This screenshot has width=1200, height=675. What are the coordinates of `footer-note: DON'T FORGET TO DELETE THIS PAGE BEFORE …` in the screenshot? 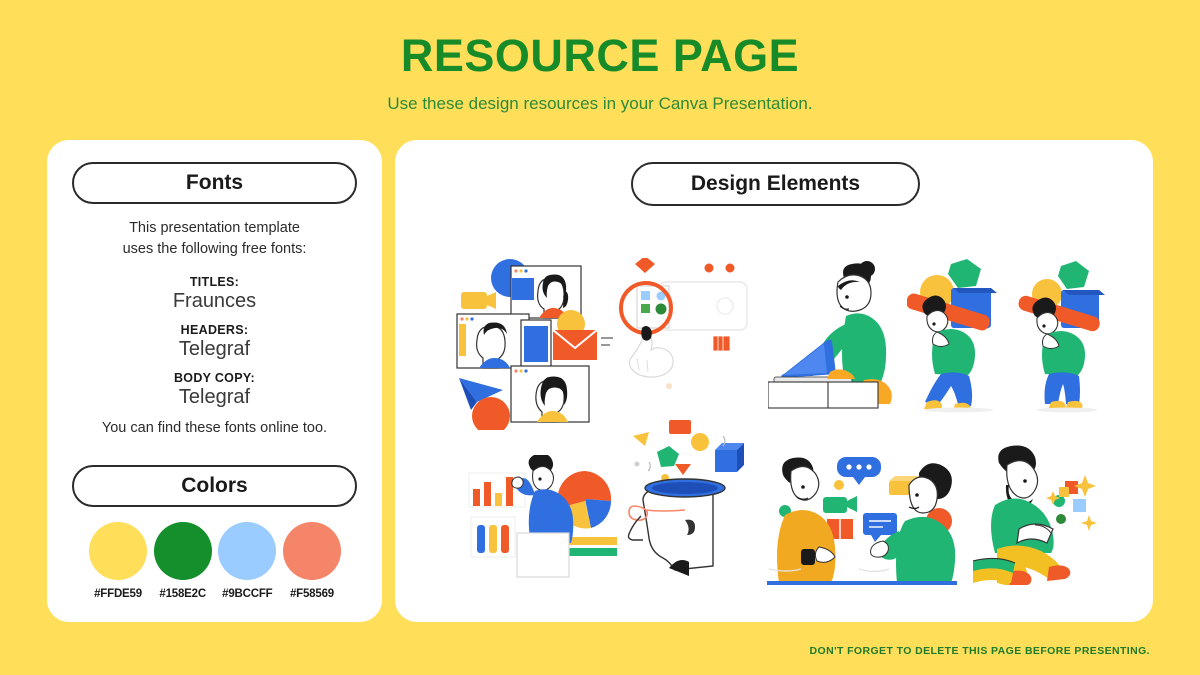 It's located at (979, 651).